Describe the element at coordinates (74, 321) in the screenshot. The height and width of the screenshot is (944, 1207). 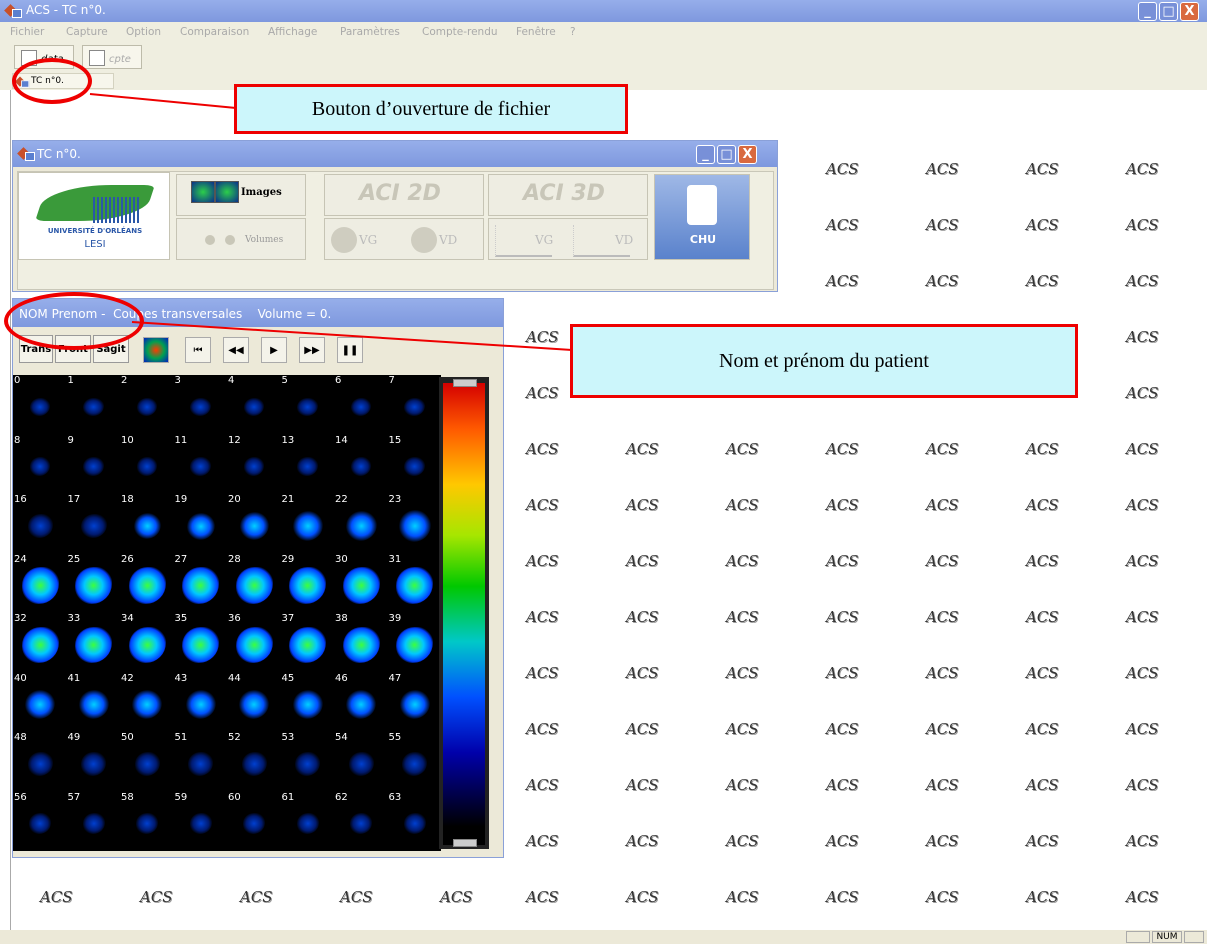
I see `patient-name-highlight-ring` at that location.